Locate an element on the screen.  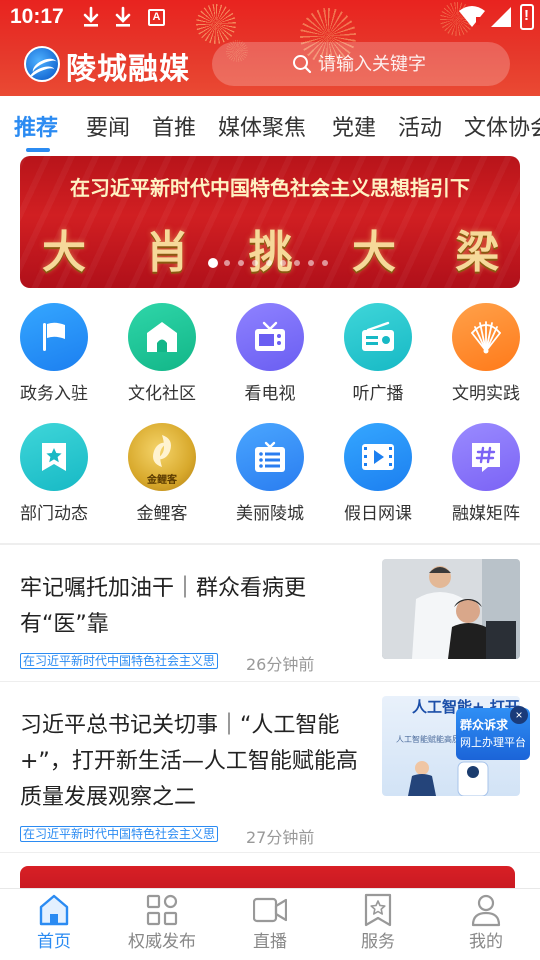
float-badge-subtitle: 网上办理平台 is located at coordinates (493, 742).